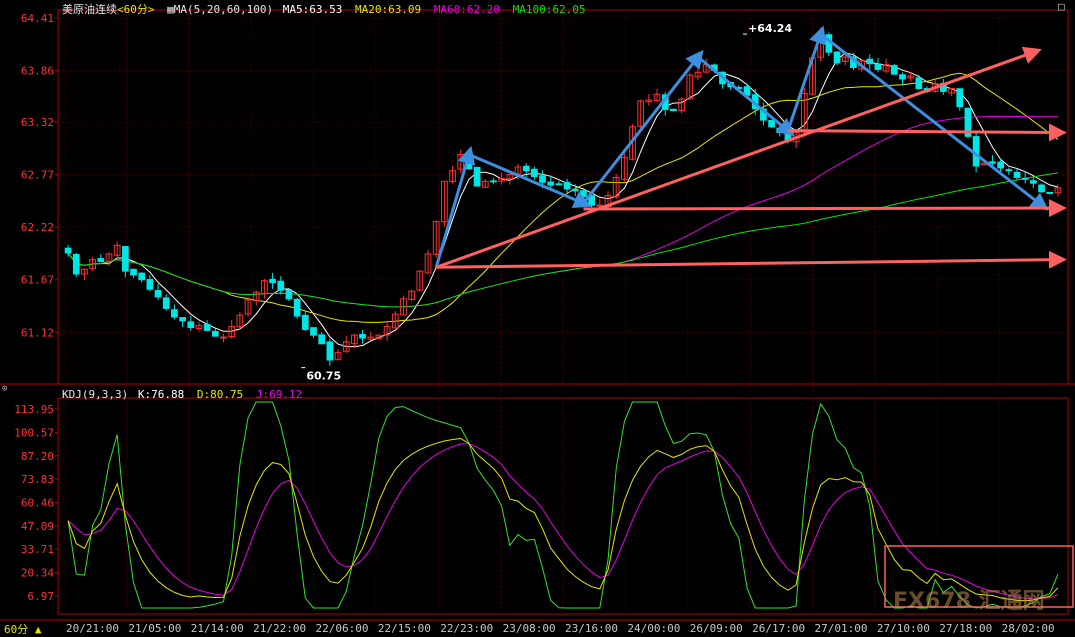 The height and width of the screenshot is (637, 1075). What do you see at coordinates (34, 409) in the screenshot?
I see `kdj-y-tick-label: 113.95` at bounding box center [34, 409].